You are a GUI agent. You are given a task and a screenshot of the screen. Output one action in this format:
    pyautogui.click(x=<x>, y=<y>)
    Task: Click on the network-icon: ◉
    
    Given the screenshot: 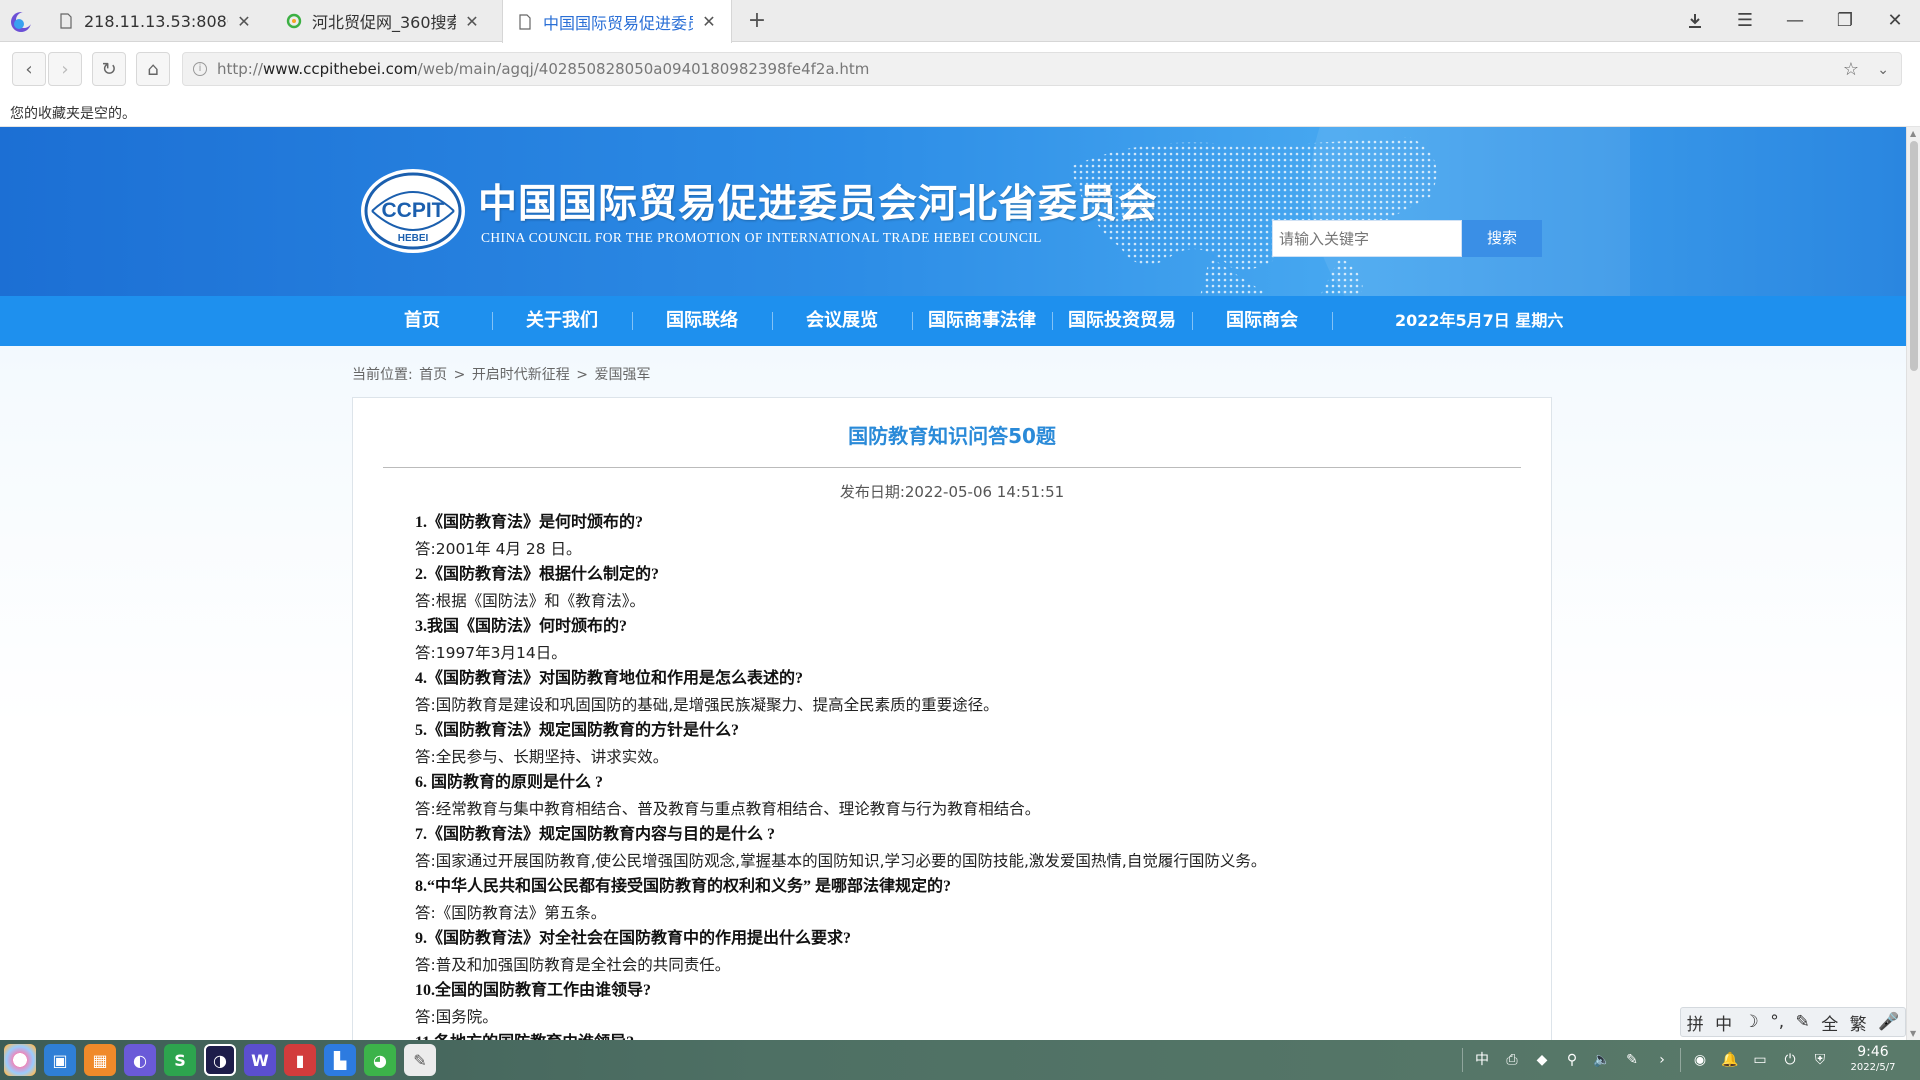 What is the action you would take?
    pyautogui.click(x=1700, y=1060)
    